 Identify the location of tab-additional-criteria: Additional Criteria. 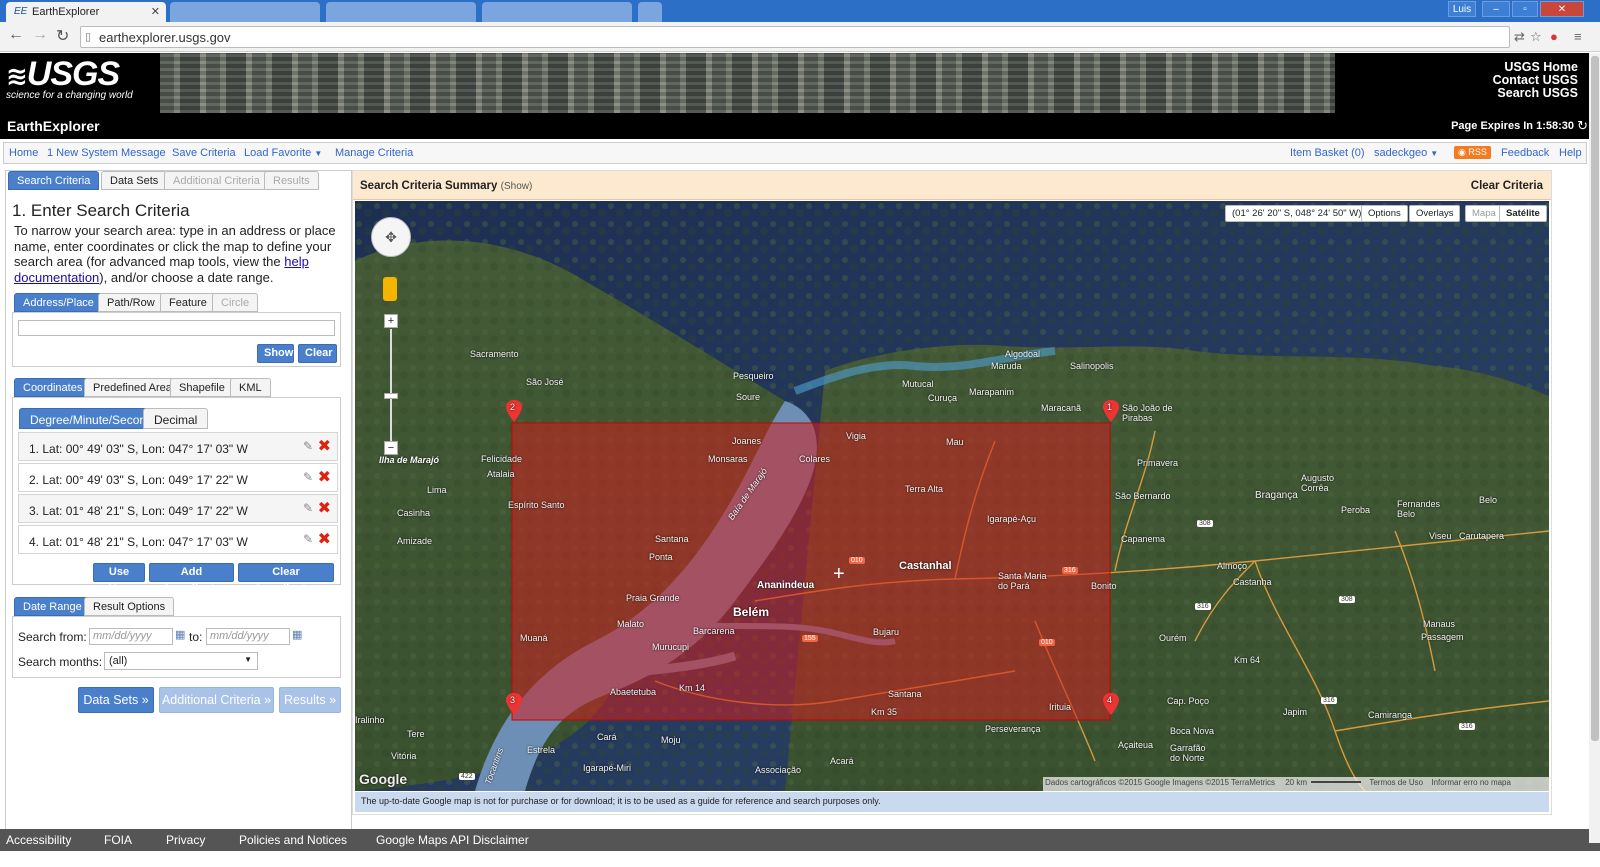
(216, 180).